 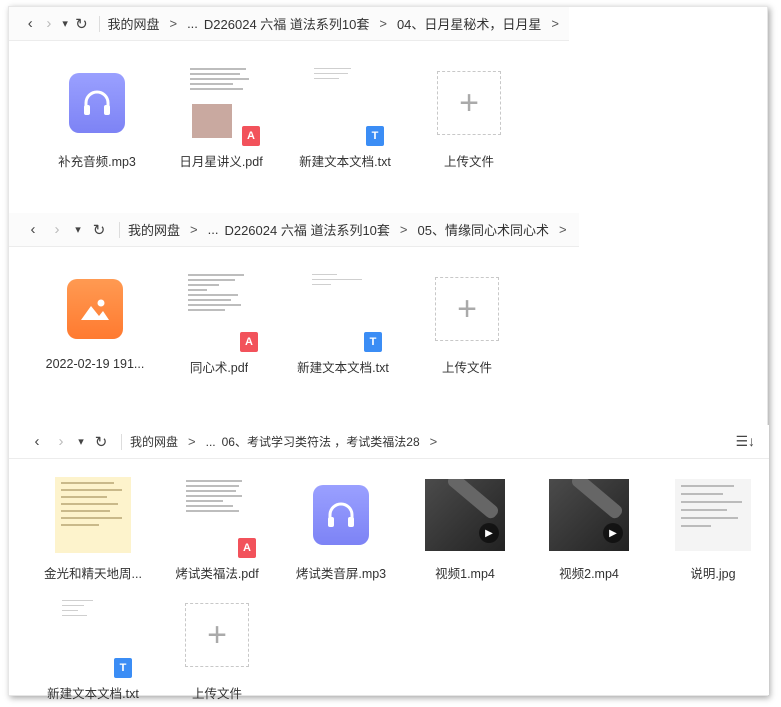 What do you see at coordinates (469, 23) in the screenshot?
I see `breadcrumb-current: 04、日月星秘术，日月星` at bounding box center [469, 23].